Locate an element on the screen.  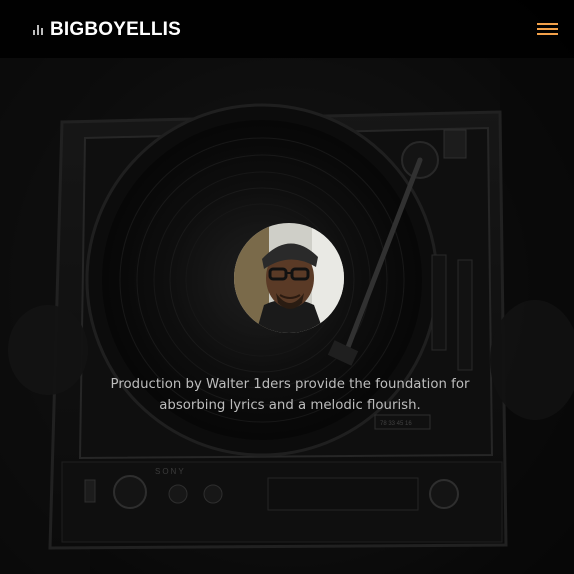
hamburger-menu-button is located at coordinates (548, 29).